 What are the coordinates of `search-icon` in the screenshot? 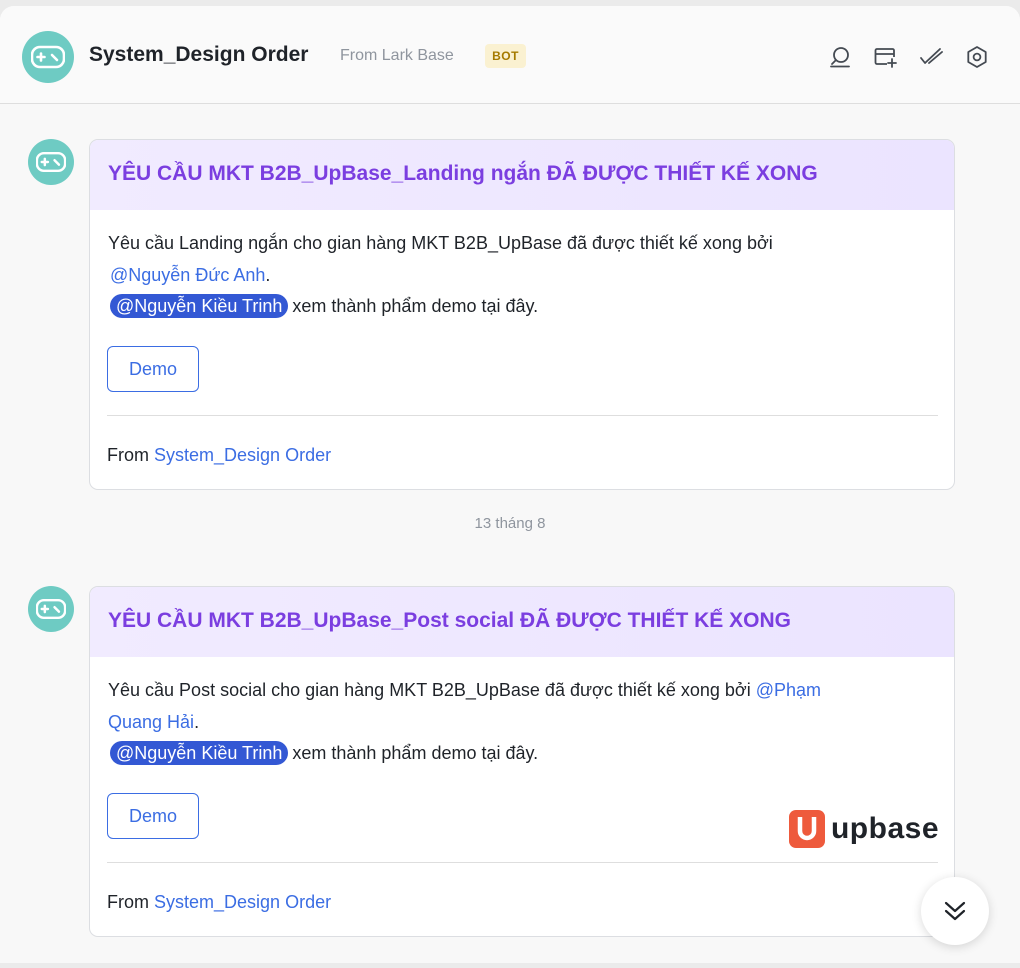 It's located at (840, 57).